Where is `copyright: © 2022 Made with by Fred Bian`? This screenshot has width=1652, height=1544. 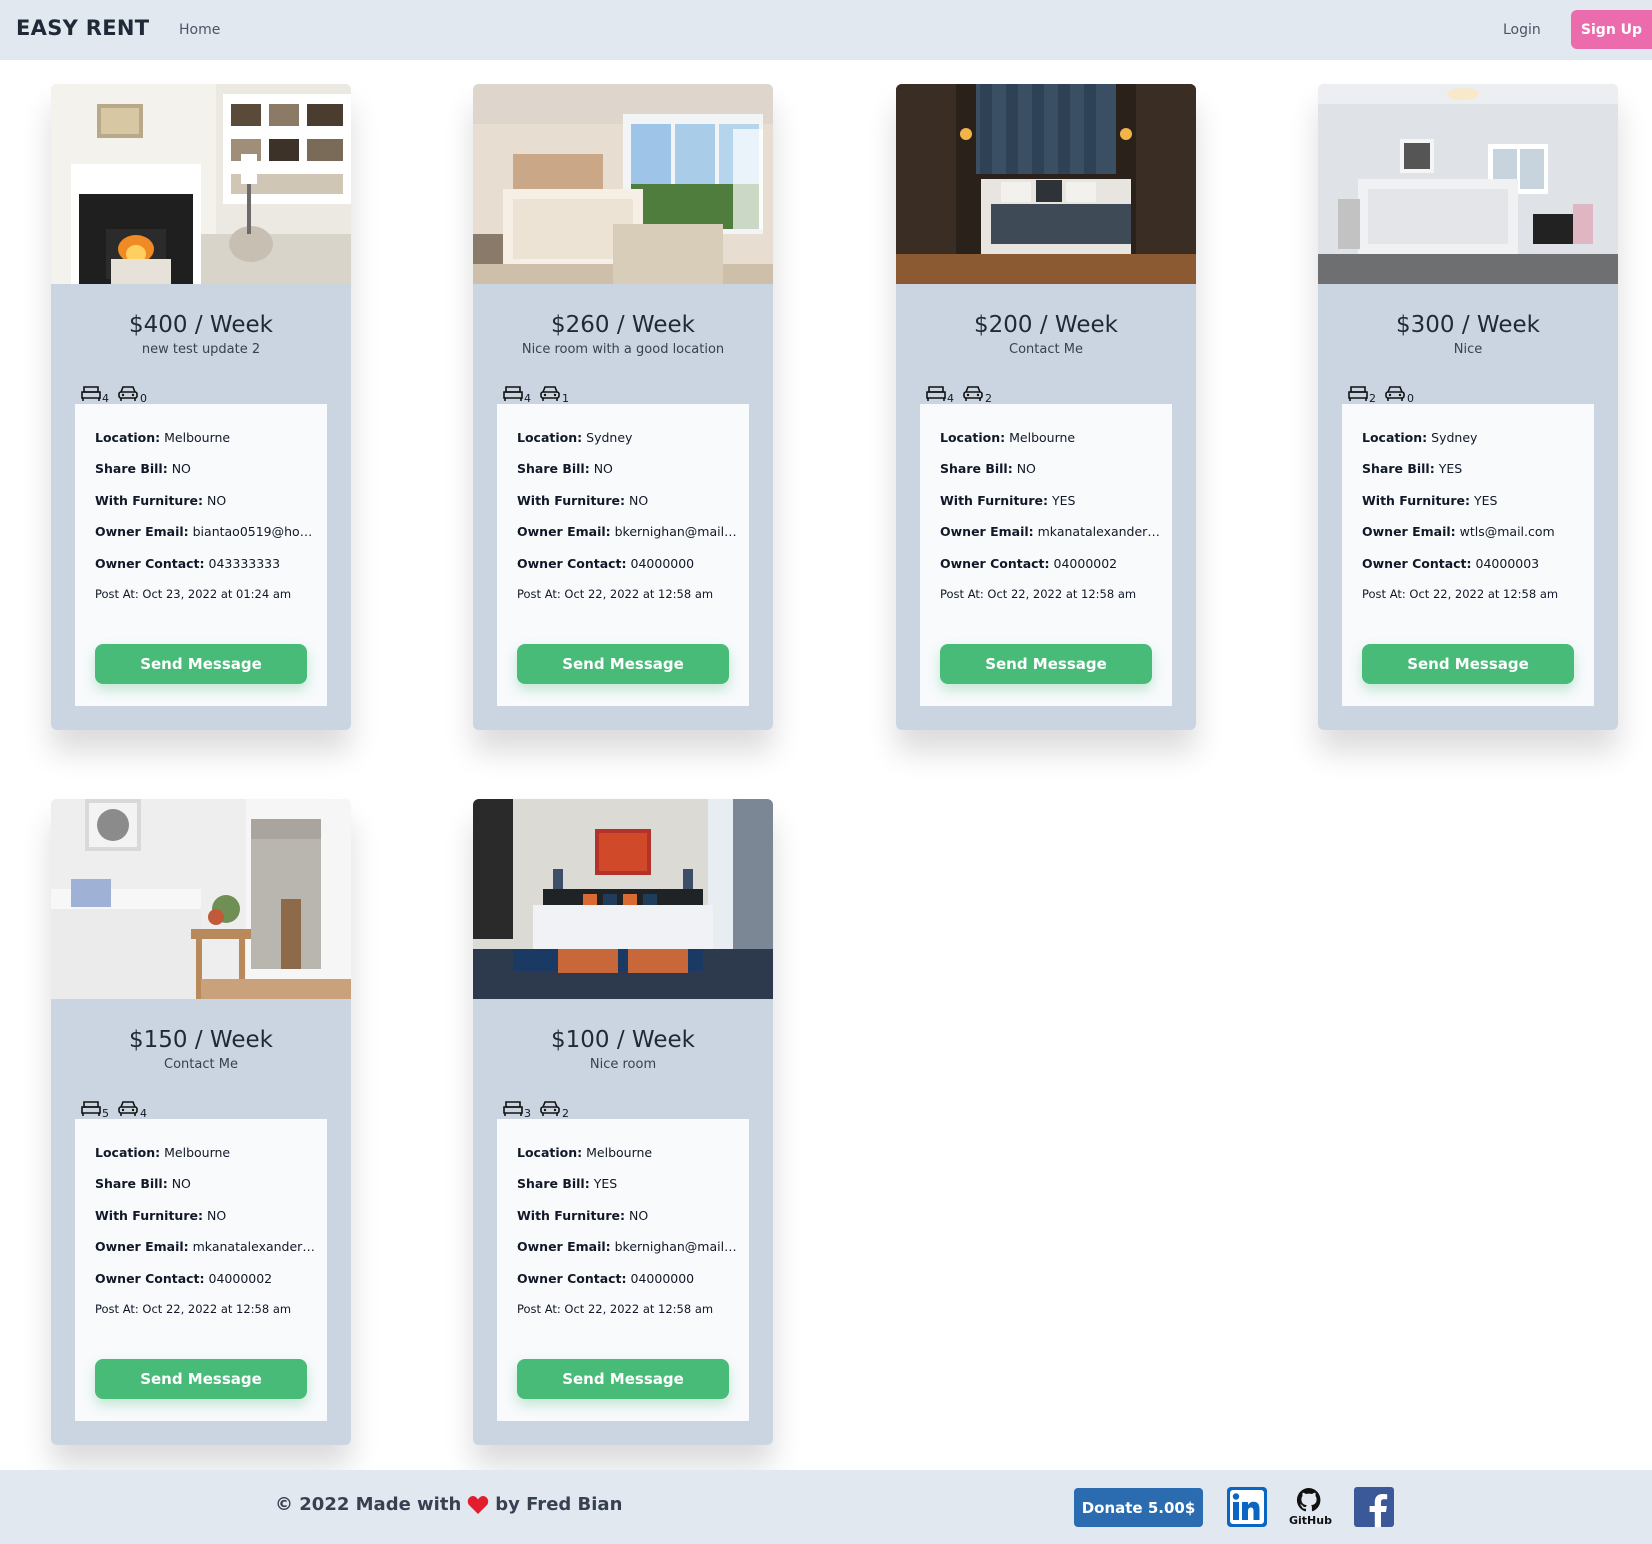 copyright: © 2022 Made with by Fred Bian is located at coordinates (448, 1504).